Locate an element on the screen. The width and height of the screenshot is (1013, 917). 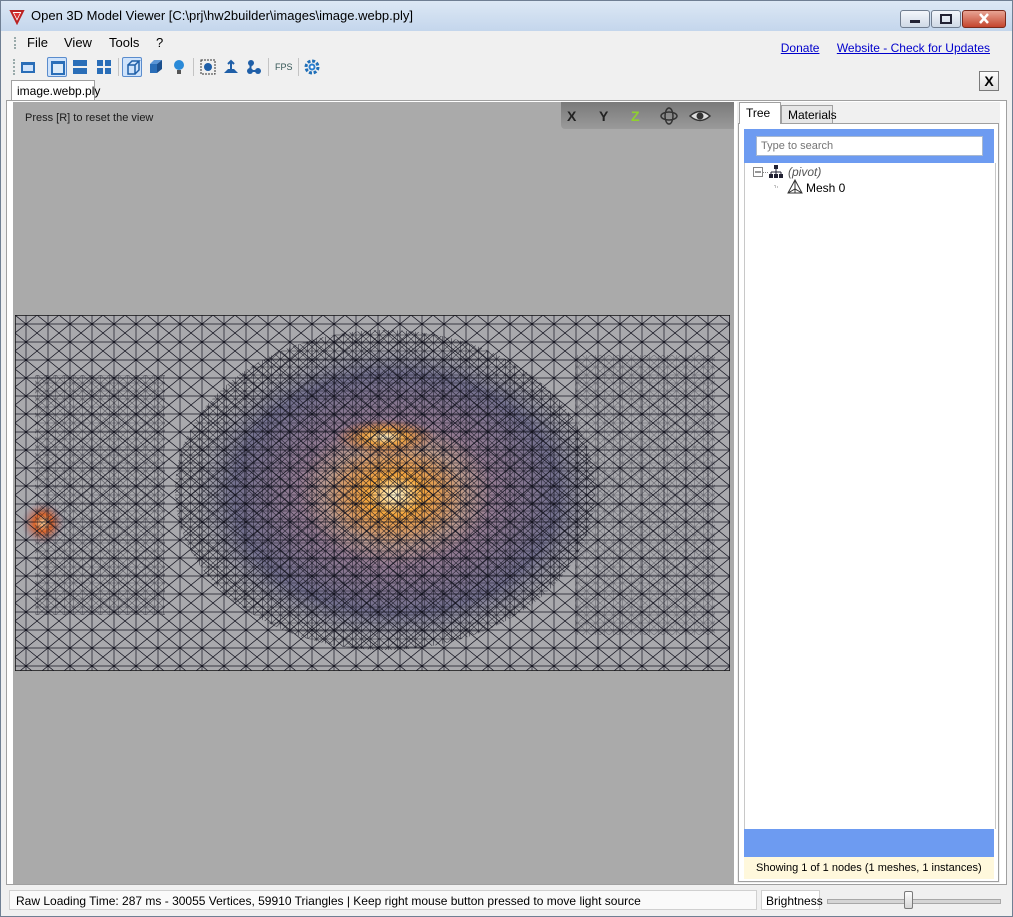
wireframe-cube-icon is located at coordinates (134, 67).